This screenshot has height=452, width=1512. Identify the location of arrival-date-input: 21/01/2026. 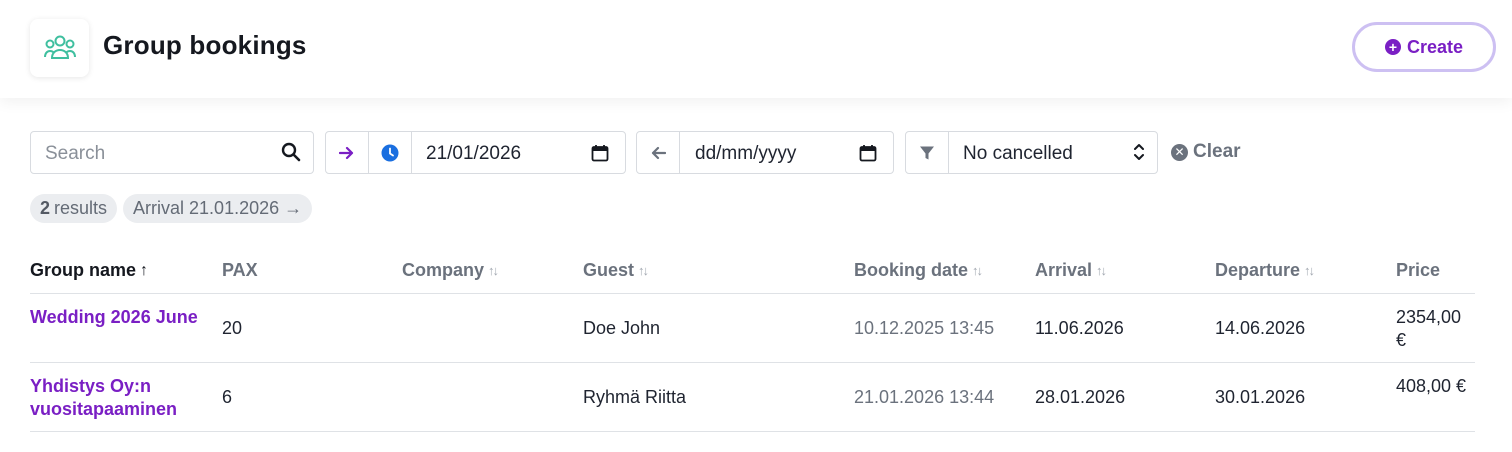
(473, 154).